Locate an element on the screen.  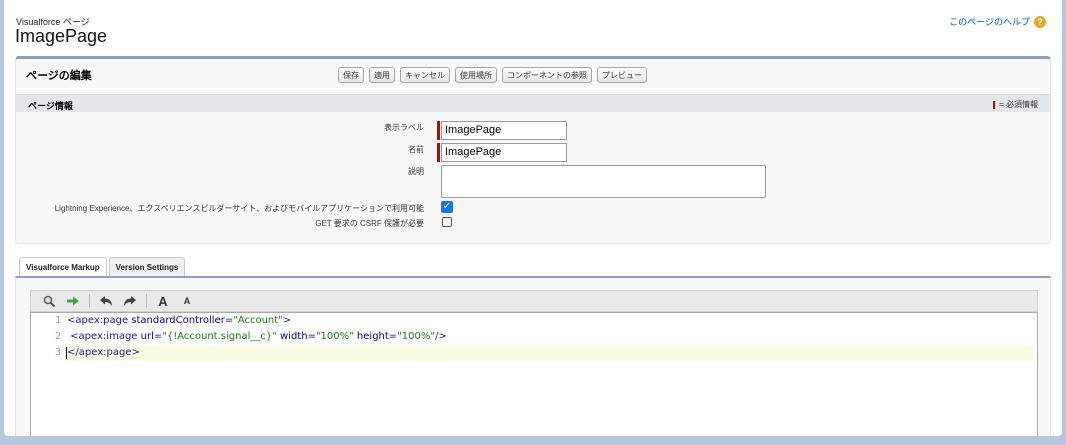
name-input: ImagePage is located at coordinates (504, 152).